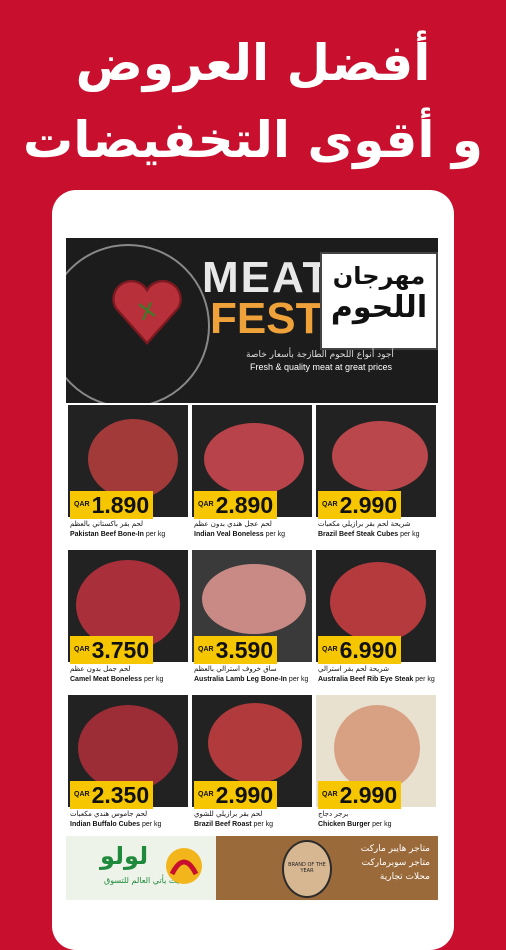 This screenshot has width=506, height=950. Describe the element at coordinates (307, 869) in the screenshot. I see `brand-of-year-seal: BRAND OF THE YEAR` at that location.